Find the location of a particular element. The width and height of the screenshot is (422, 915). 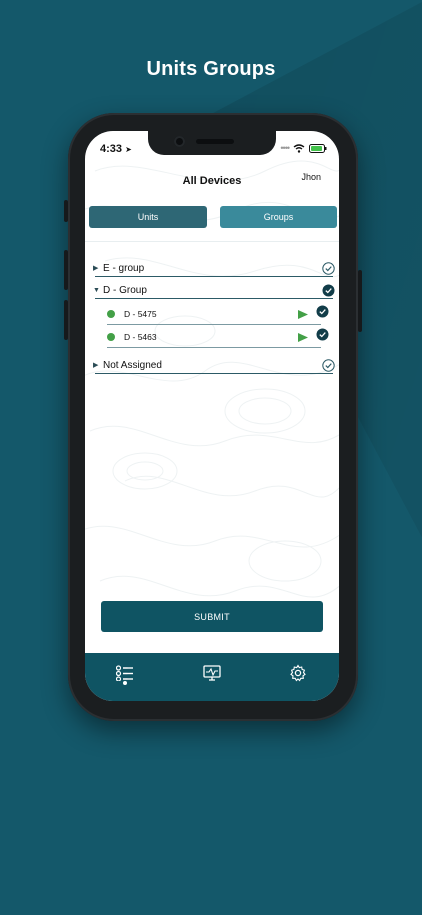

caret-down-icon: ▼ is located at coordinates (98, 290).